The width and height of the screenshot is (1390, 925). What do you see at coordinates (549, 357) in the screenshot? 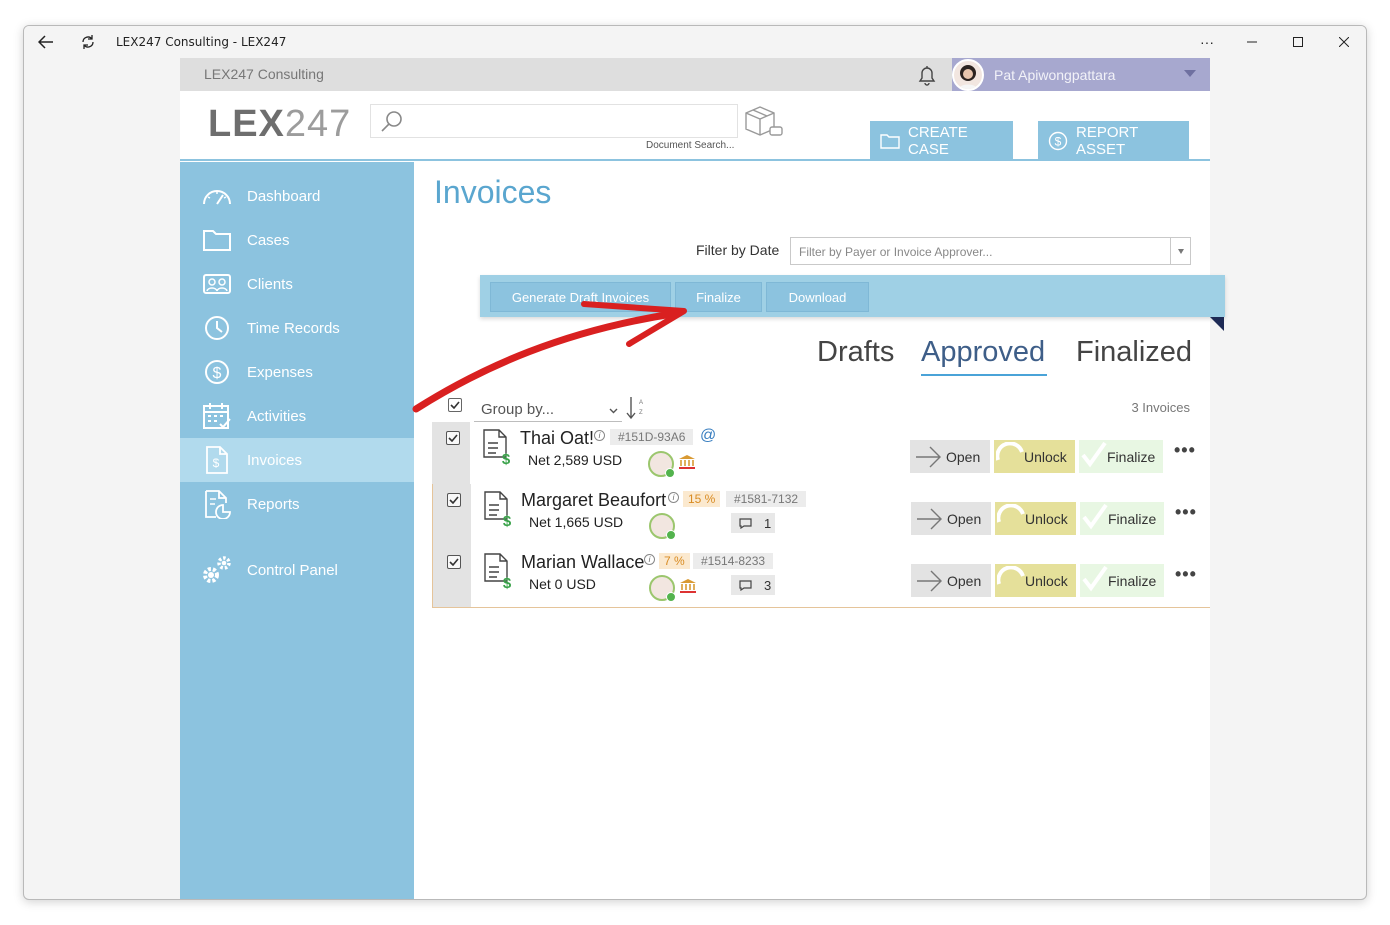
I see `annotation-arrow` at bounding box center [549, 357].